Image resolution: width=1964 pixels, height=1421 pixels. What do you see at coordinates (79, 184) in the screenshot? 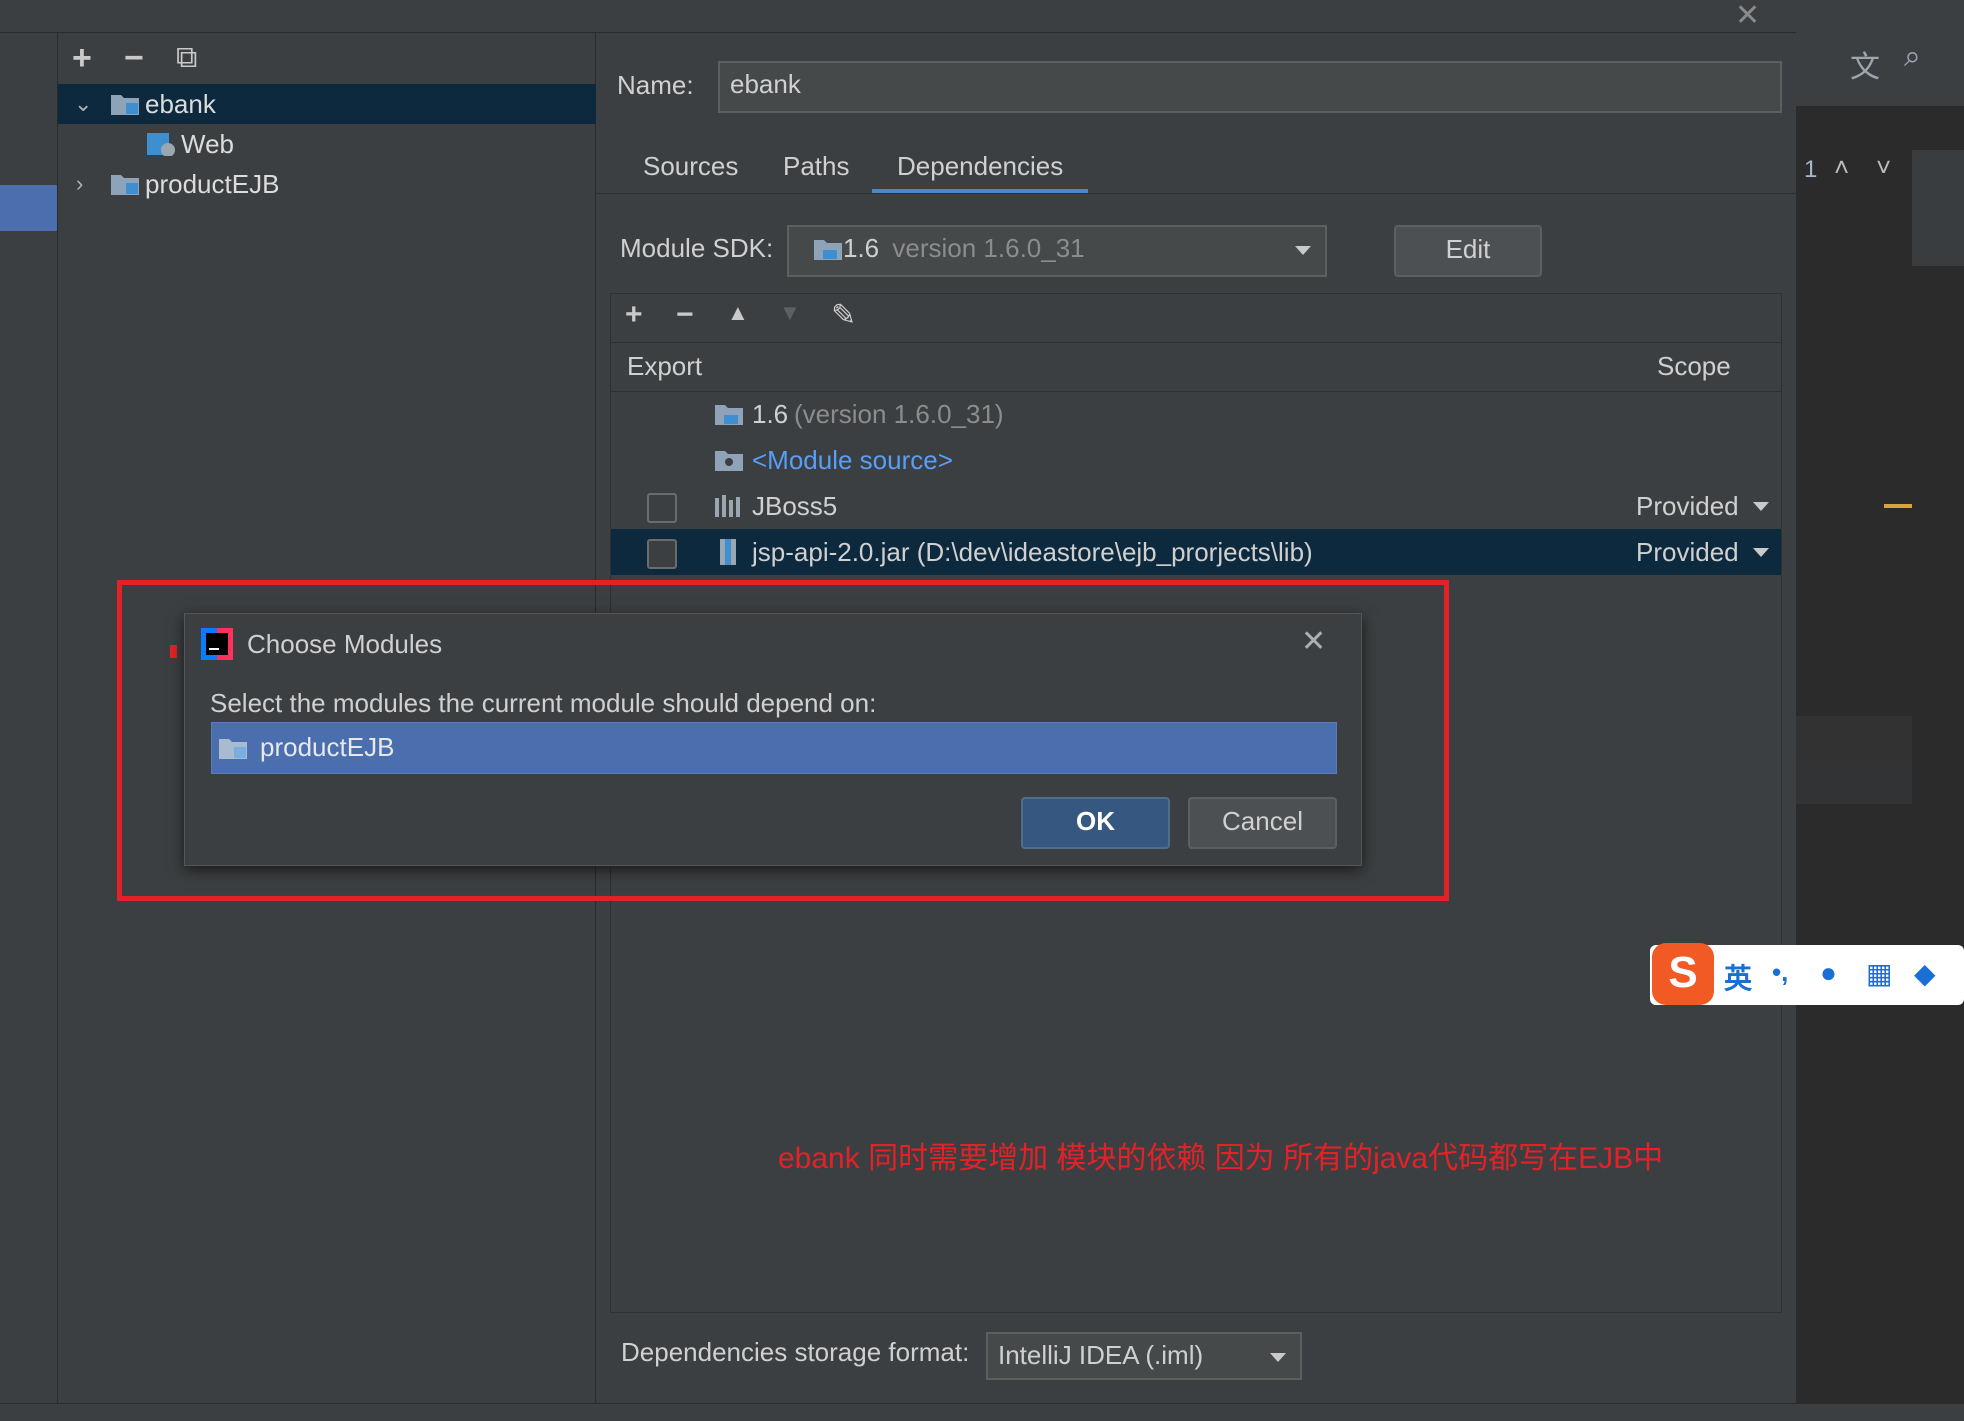
I see `chevron-right-icon: ›` at bounding box center [79, 184].